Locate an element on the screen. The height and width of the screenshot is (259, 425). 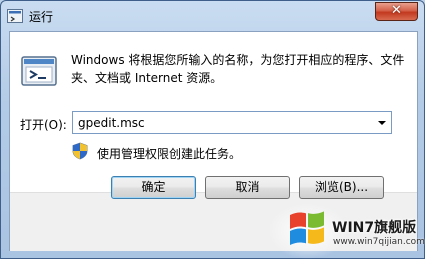
cancel-button: 取消 is located at coordinates (247, 187).